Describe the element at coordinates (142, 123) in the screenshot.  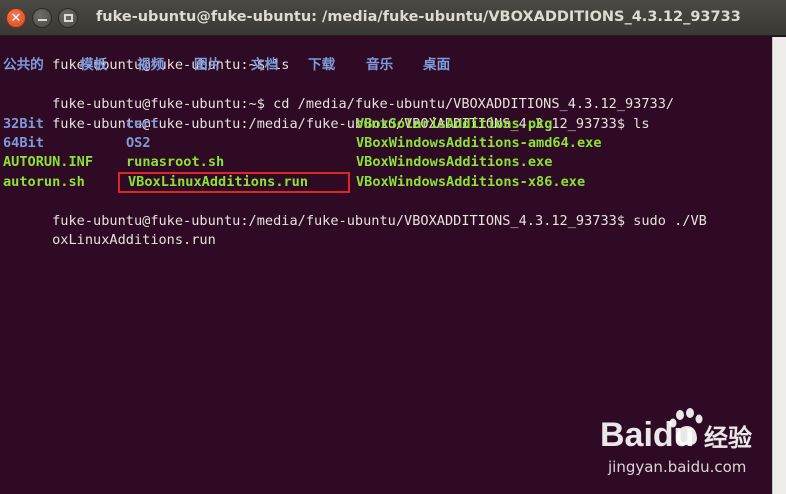
I see `dir-entry: cert` at that location.